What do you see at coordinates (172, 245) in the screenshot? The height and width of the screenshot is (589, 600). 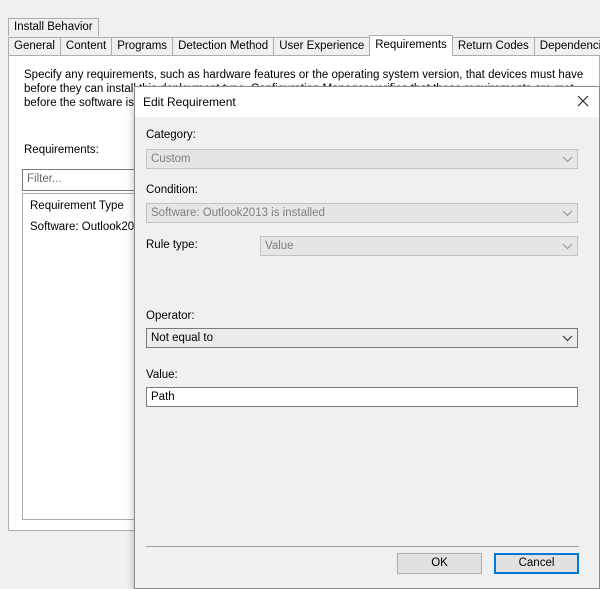 I see `rule-type-label: Rule type:` at bounding box center [172, 245].